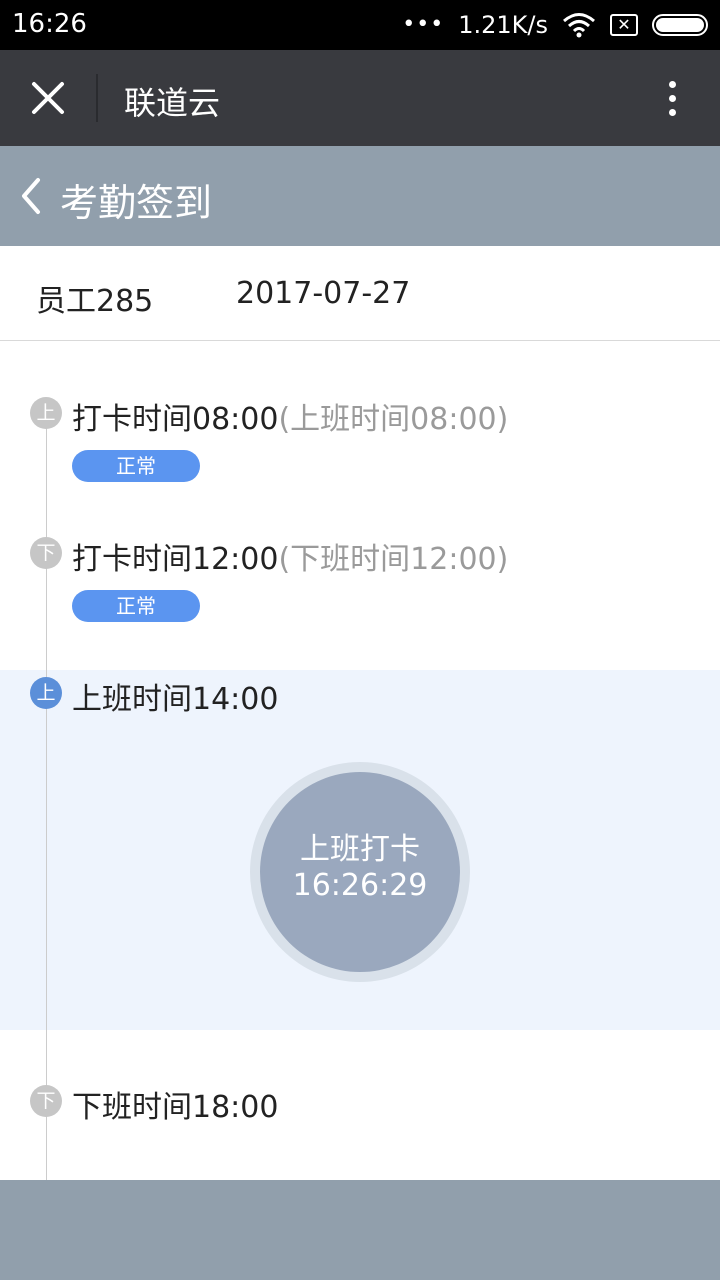  I want to click on scheduled-time: (上班时间08:00), so click(393, 419).